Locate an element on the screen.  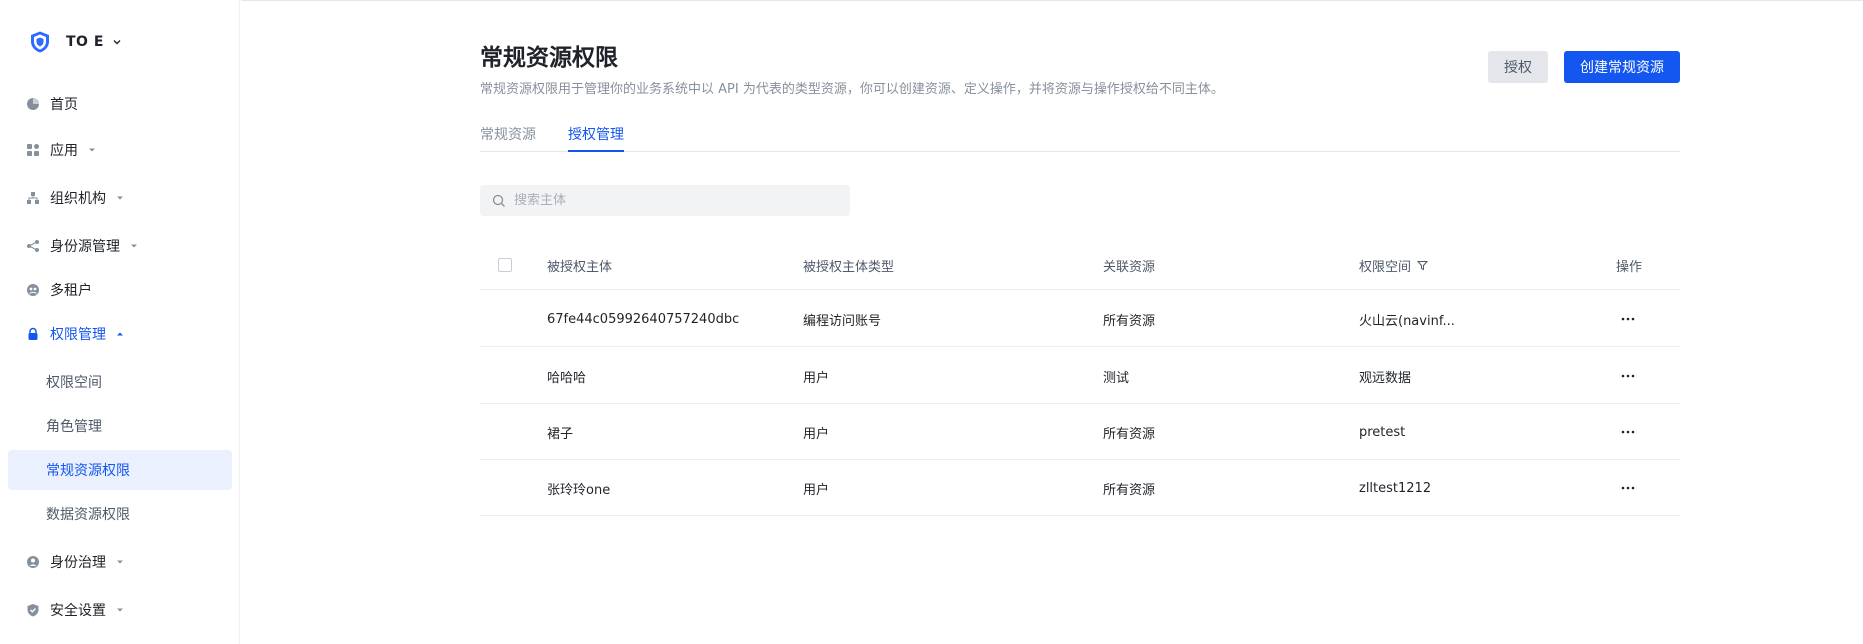
cell-subject: 哈哈哈 is located at coordinates (567, 378).